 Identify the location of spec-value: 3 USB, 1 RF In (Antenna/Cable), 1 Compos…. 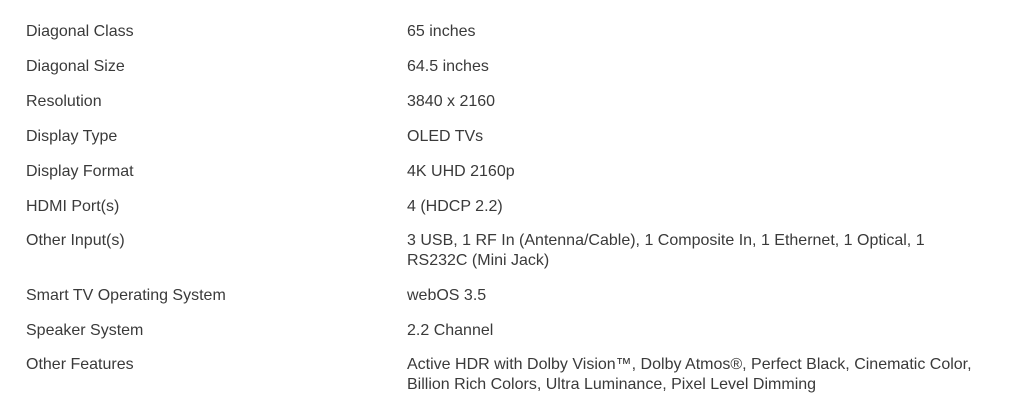
(666, 250).